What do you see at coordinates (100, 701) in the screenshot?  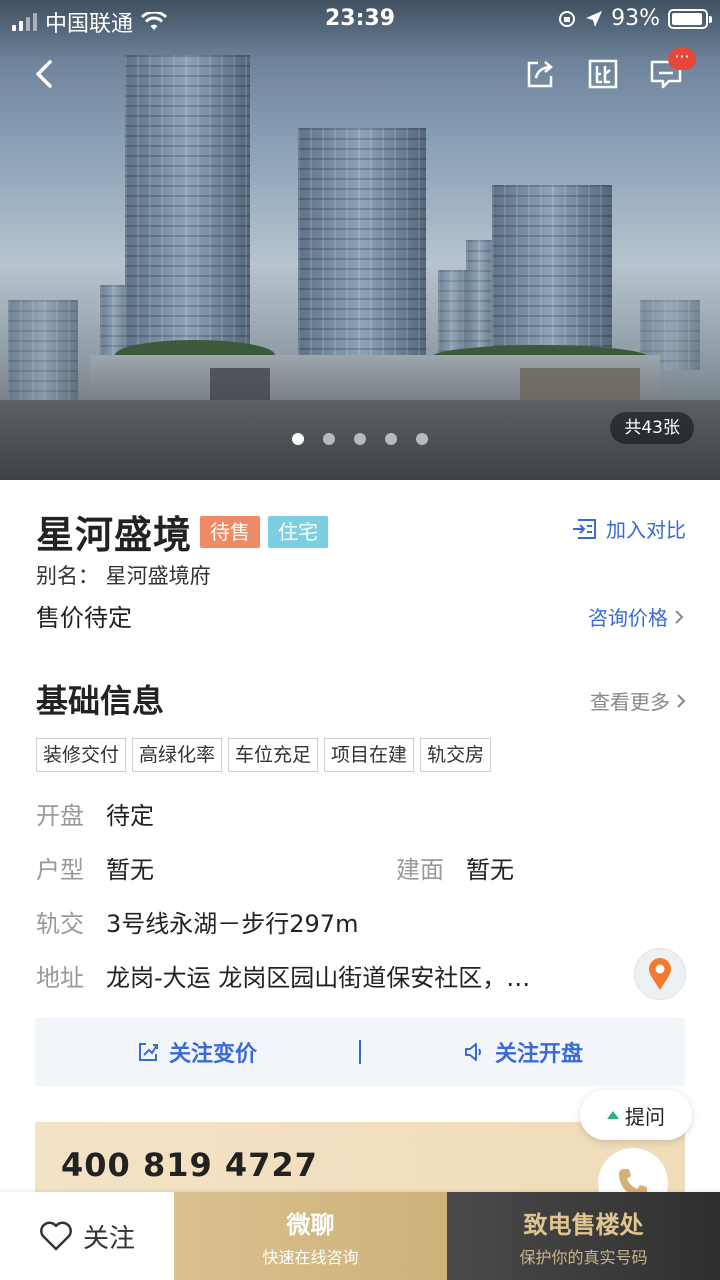 I see `basic-info-title: 基础信息` at bounding box center [100, 701].